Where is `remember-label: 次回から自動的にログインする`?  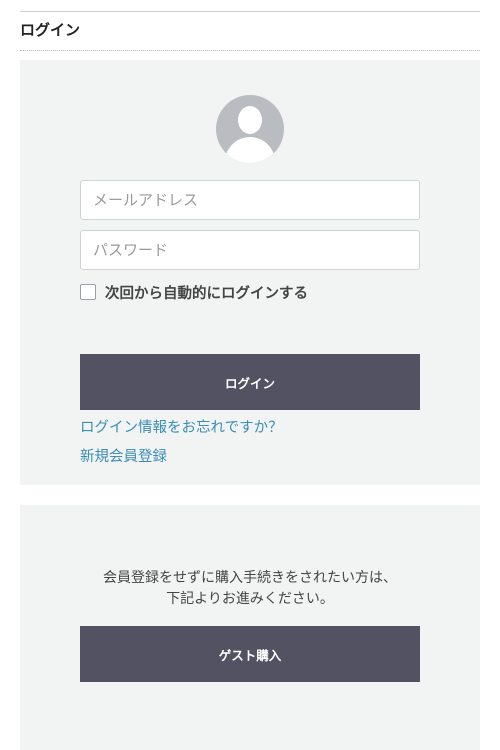
remember-label: 次回から自動的にログインする is located at coordinates (206, 293).